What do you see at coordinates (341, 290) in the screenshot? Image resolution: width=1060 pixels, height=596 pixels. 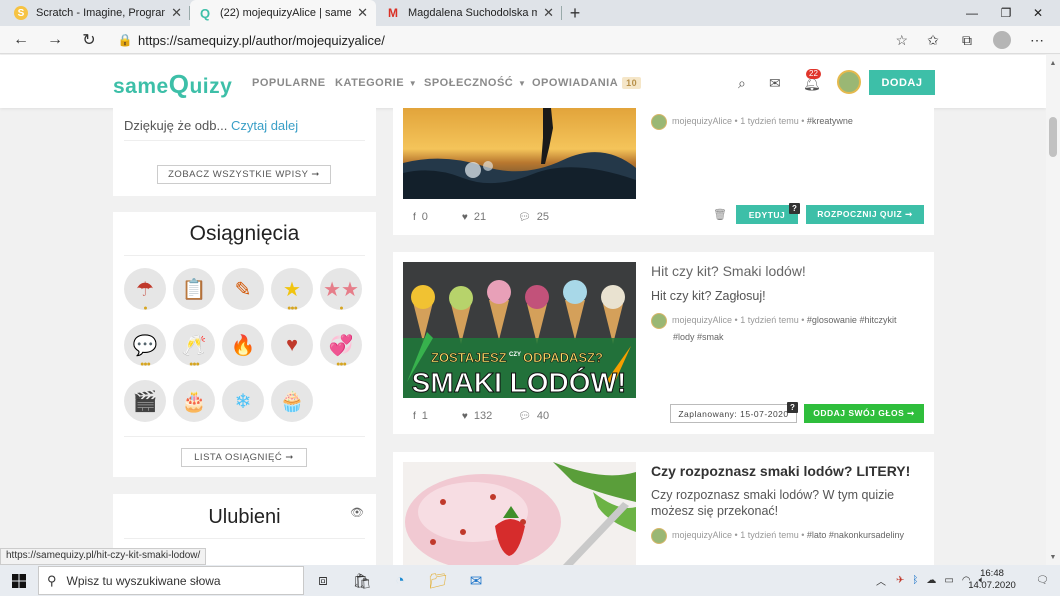 I see `stars-icon: ★★ ●` at bounding box center [341, 290].